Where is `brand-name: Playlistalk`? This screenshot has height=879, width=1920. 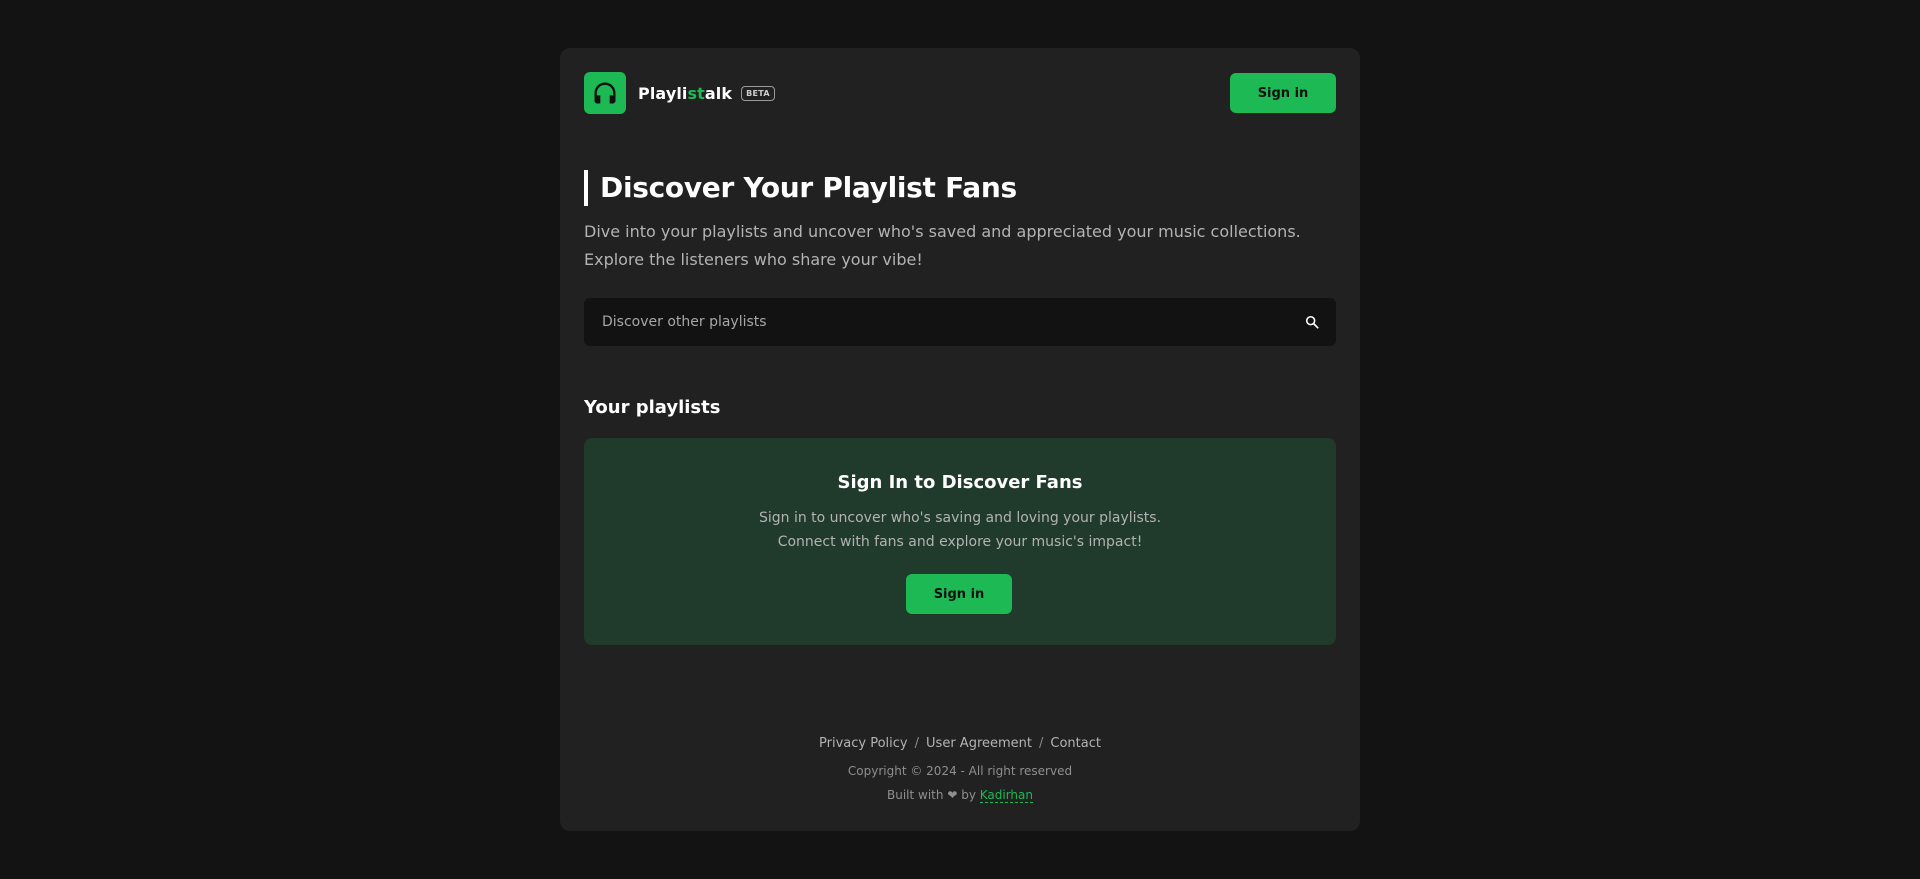
brand-name: Playlistalk is located at coordinates (685, 93).